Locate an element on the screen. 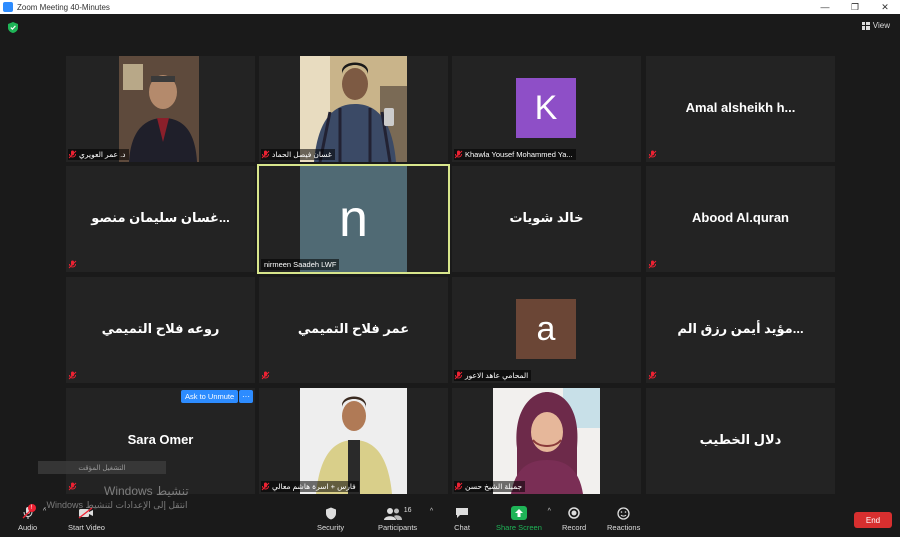 This screenshot has width=900, height=537. participant-name: جميلة الشيخ حسن is located at coordinates (494, 486).